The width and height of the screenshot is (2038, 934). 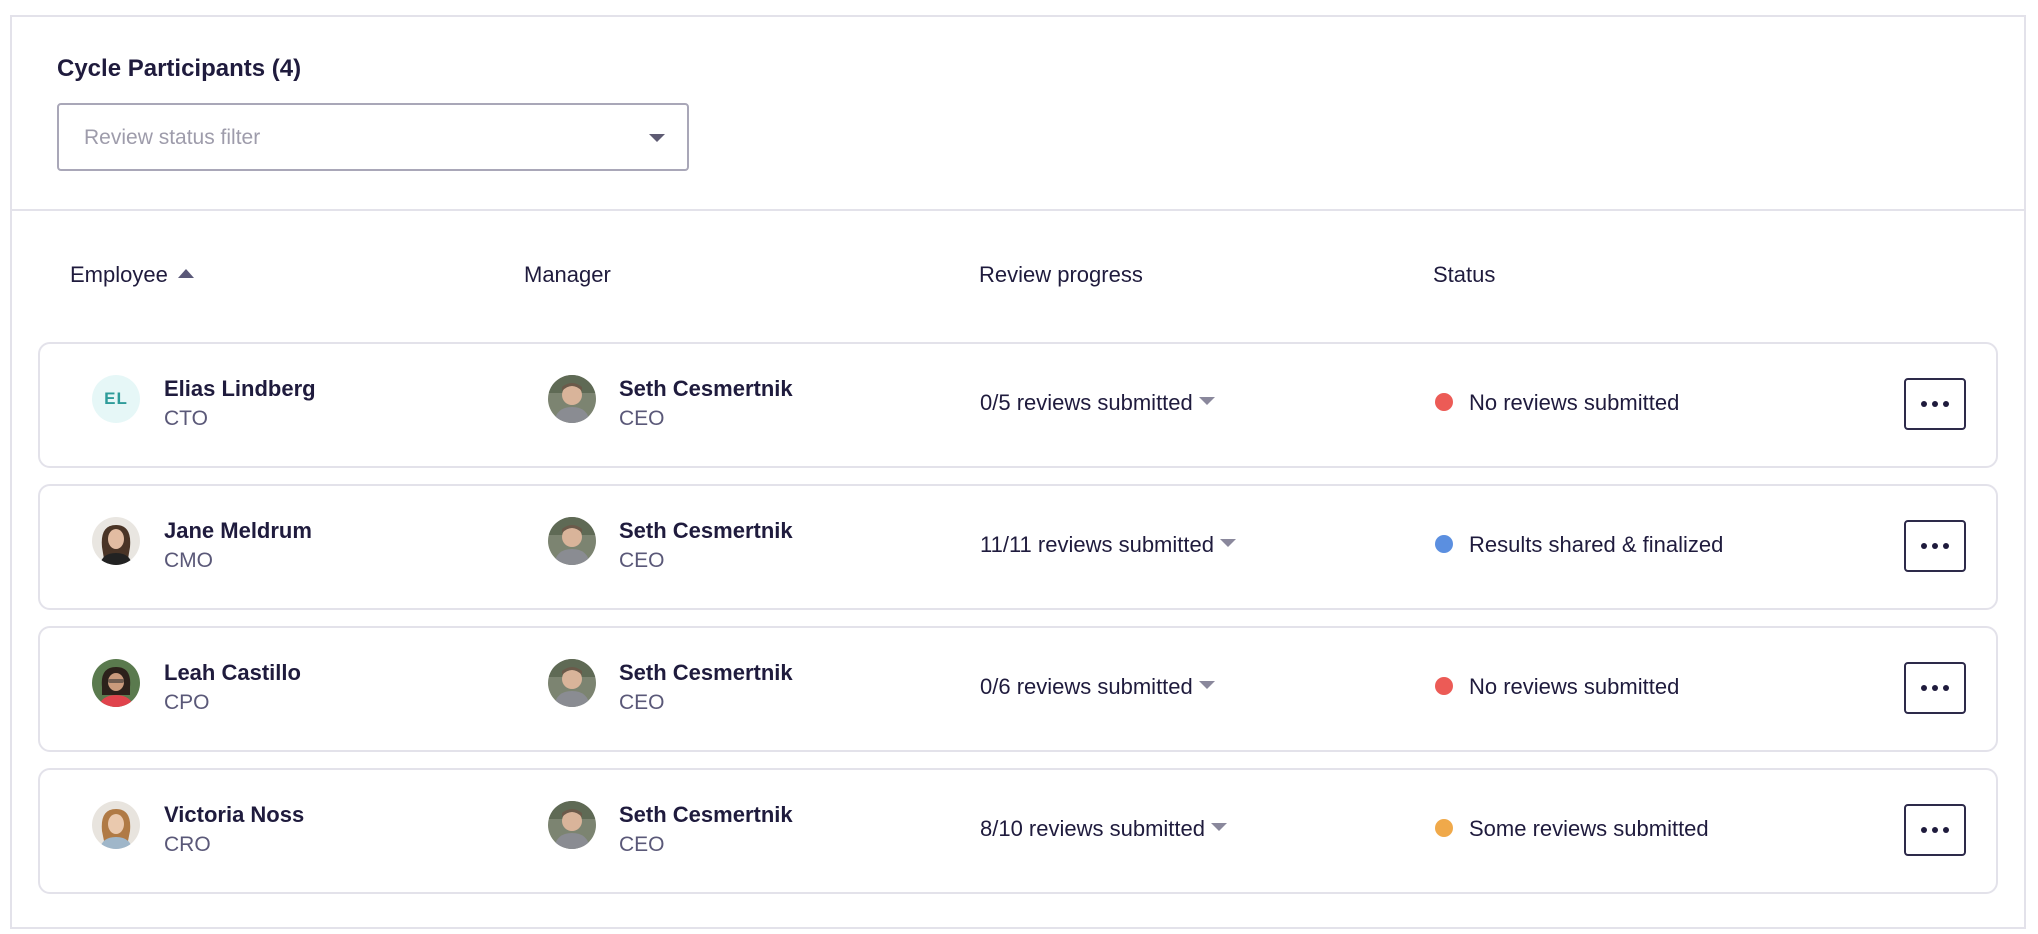 What do you see at coordinates (567, 274) in the screenshot?
I see `column-header-manager: Manager` at bounding box center [567, 274].